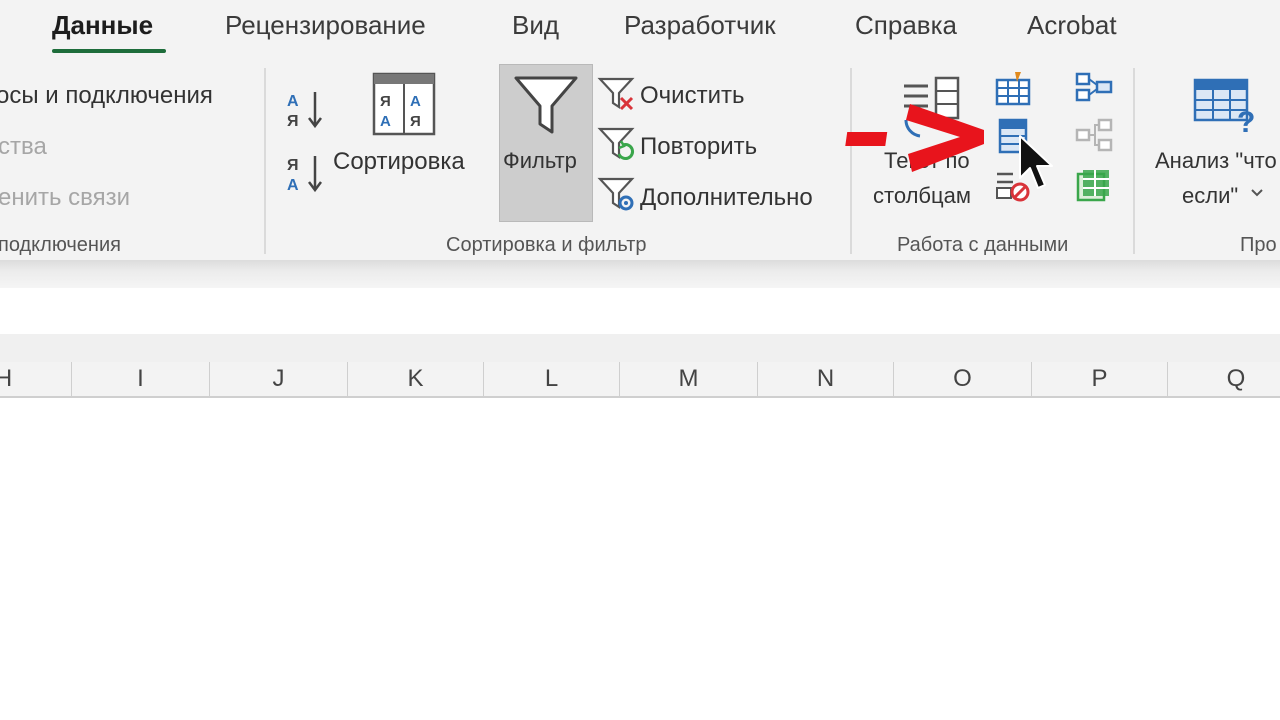 This screenshot has height=720, width=1280. What do you see at coordinates (1258, 245) in the screenshot?
I see `forecast-group-label: Про` at bounding box center [1258, 245].